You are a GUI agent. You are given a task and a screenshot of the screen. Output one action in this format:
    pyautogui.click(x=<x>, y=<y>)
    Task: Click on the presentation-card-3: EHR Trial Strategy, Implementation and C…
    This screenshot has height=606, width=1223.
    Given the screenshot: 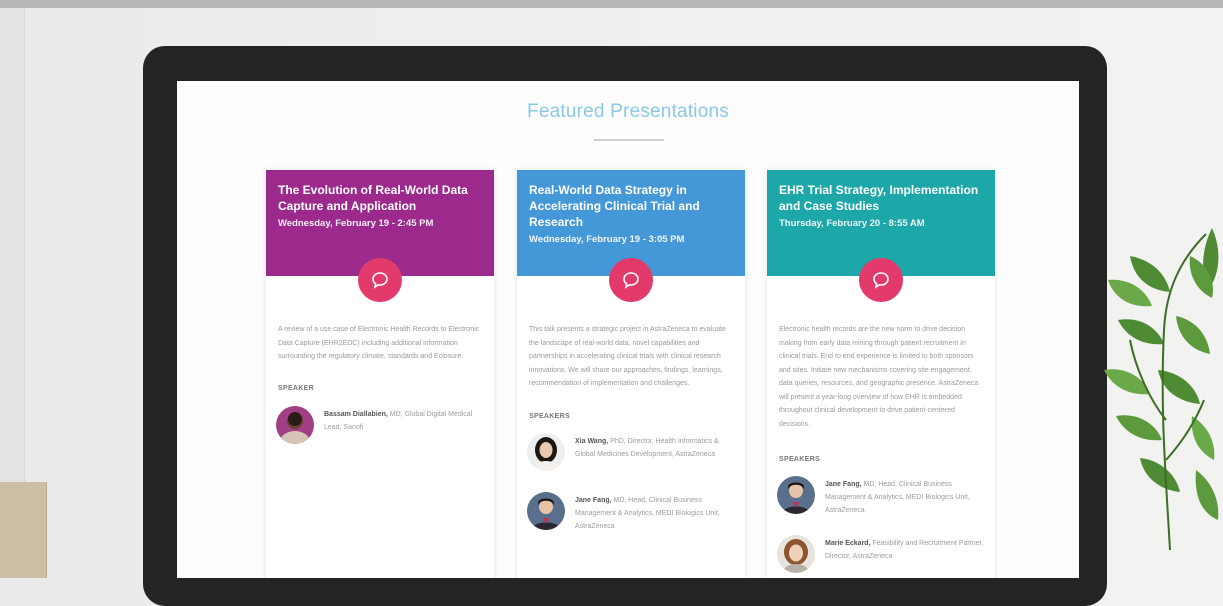 What is the action you would take?
    pyautogui.click(x=881, y=374)
    